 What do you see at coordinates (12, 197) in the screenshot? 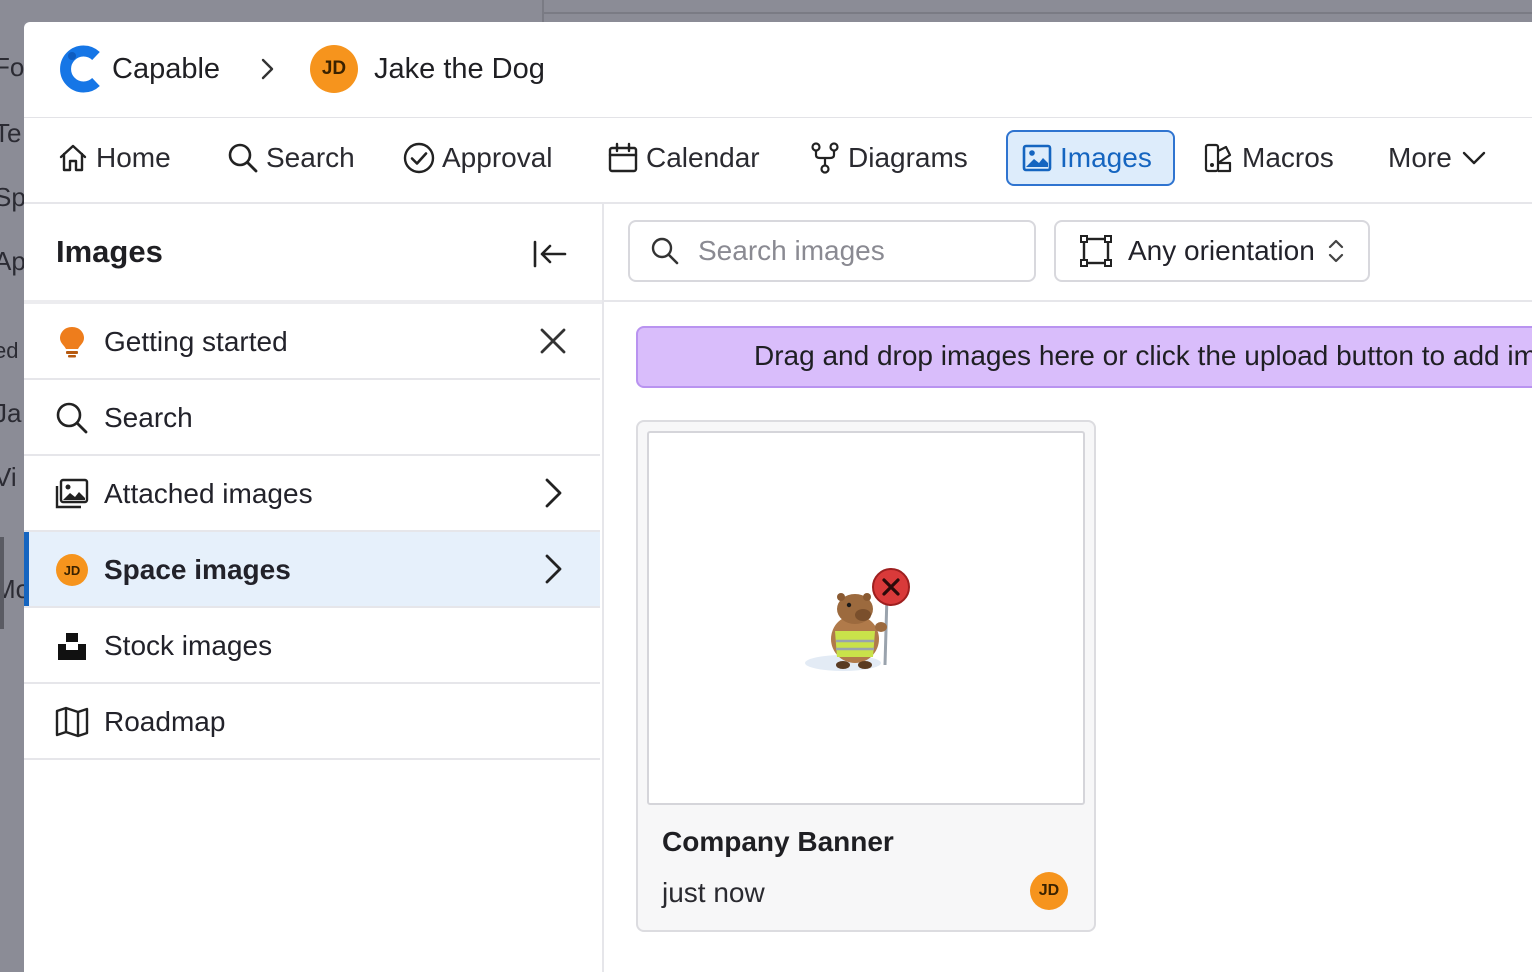
I see `background-text: Sp` at bounding box center [12, 197].